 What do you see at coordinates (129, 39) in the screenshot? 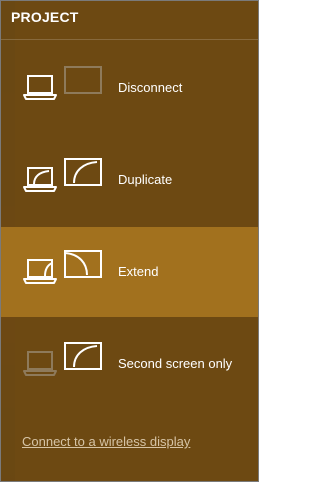
I see `title-divider` at bounding box center [129, 39].